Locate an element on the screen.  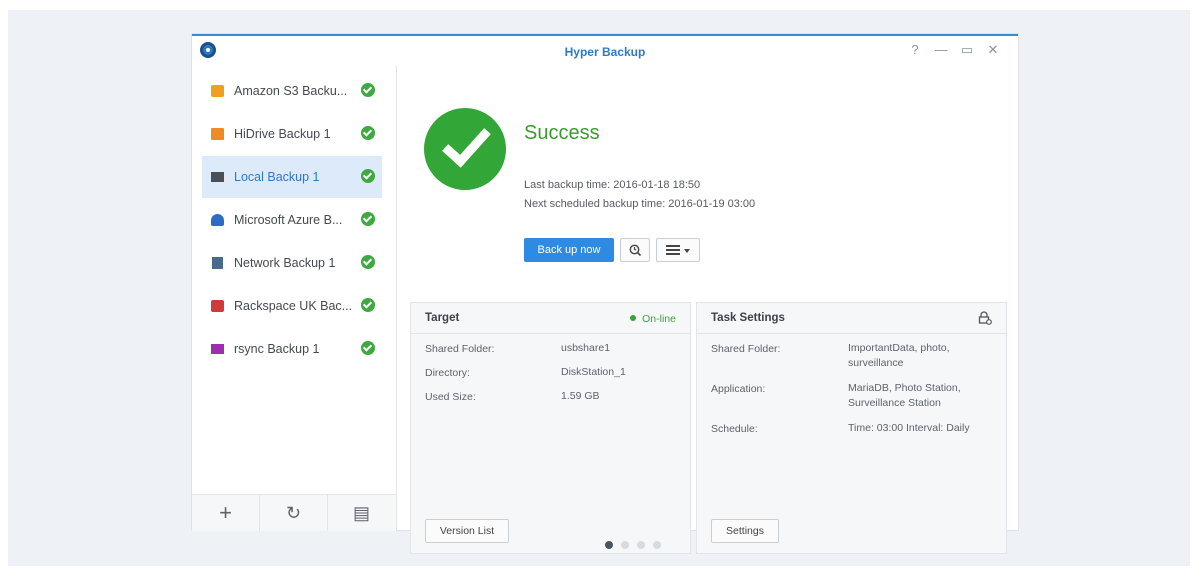
title-bar: Hyper Backup ? — ▭ ✕ is located at coordinates (605, 51).